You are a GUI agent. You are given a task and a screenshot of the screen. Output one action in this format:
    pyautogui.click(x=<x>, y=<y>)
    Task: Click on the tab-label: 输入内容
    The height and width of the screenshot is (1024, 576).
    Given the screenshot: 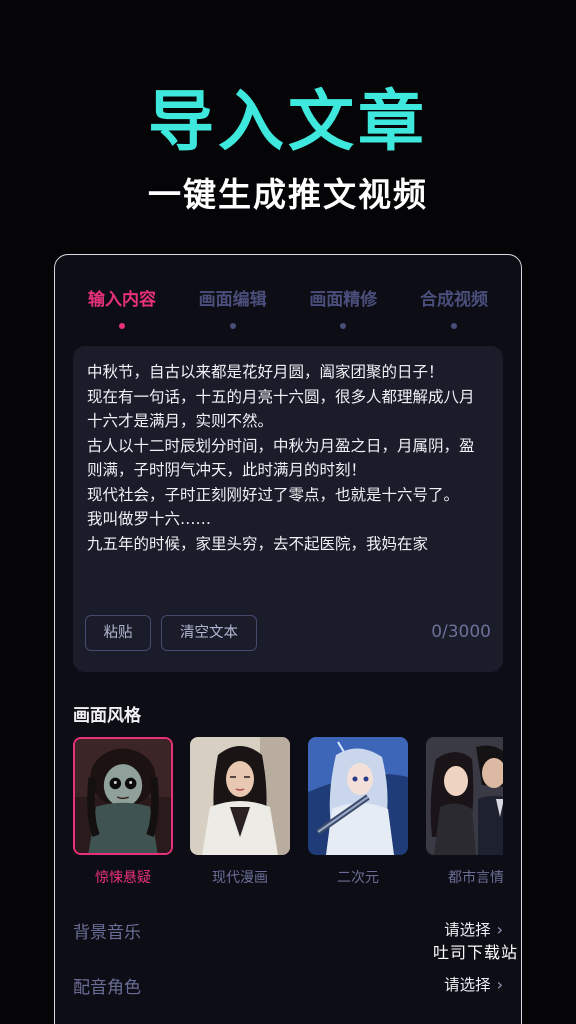 What is the action you would take?
    pyautogui.click(x=122, y=300)
    